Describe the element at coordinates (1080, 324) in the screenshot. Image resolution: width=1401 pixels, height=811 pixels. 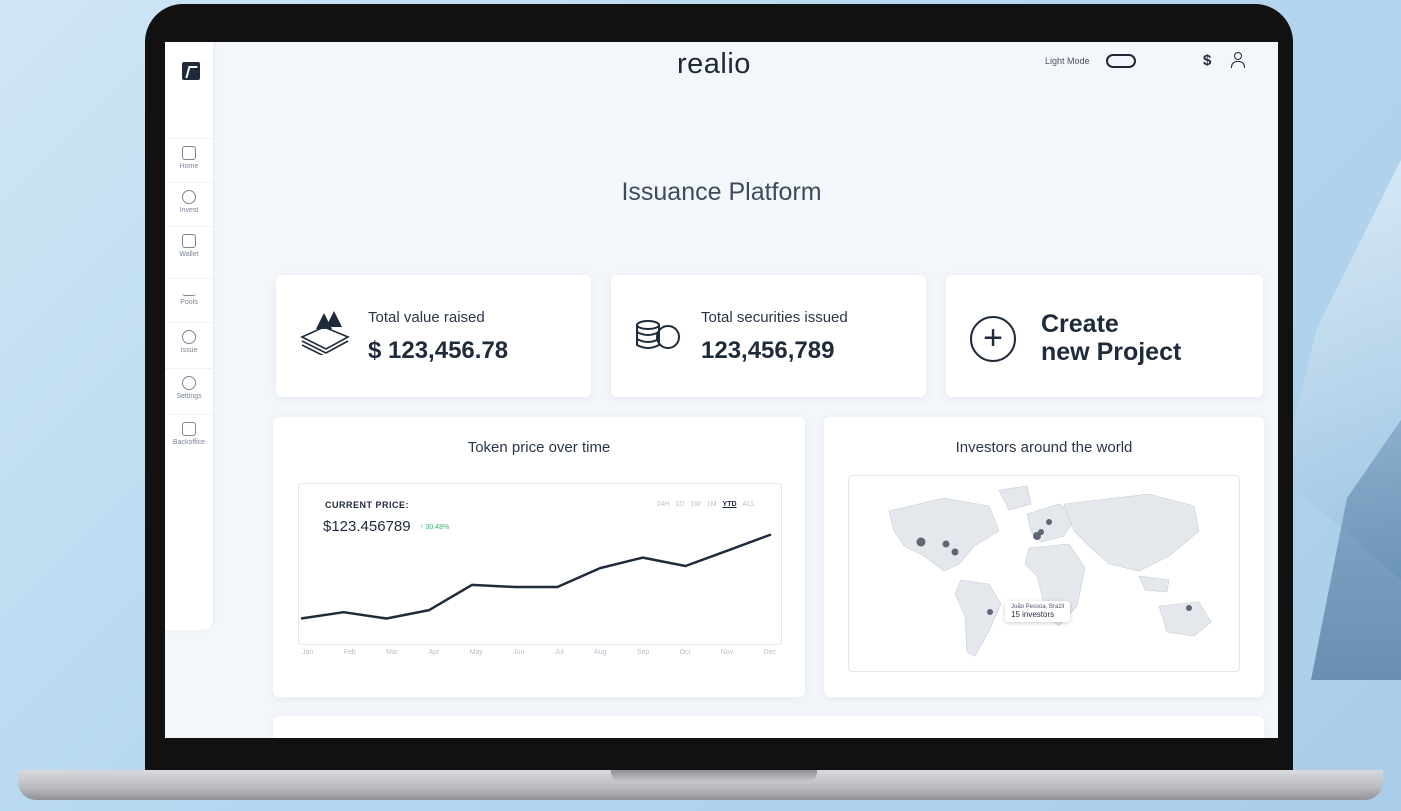
I see `create-project-line1: Create` at that location.